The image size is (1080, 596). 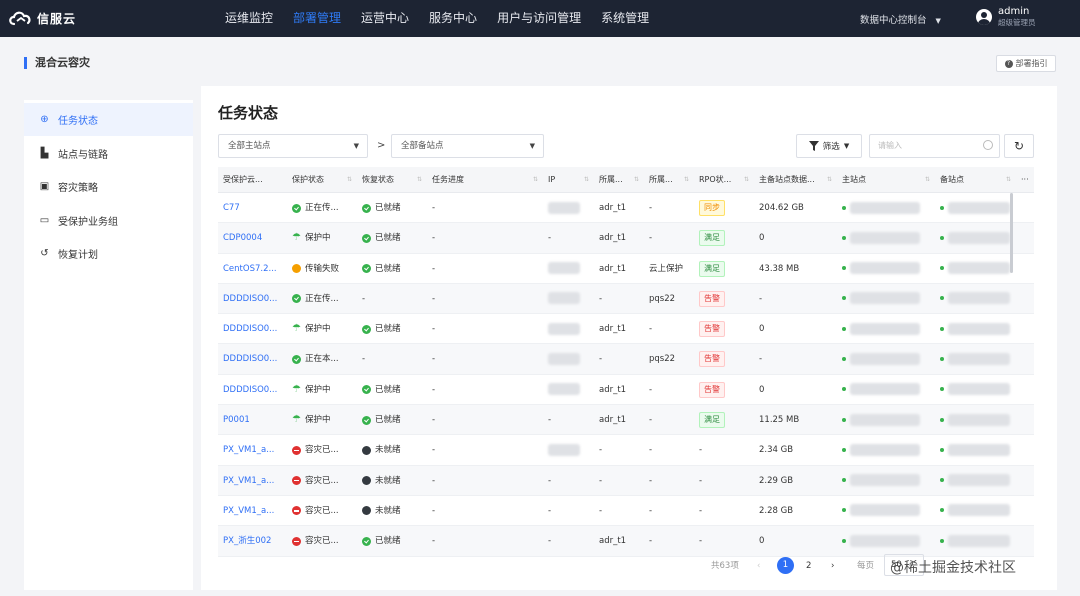 I want to click on column-header-11: ···, so click(x=1025, y=180).